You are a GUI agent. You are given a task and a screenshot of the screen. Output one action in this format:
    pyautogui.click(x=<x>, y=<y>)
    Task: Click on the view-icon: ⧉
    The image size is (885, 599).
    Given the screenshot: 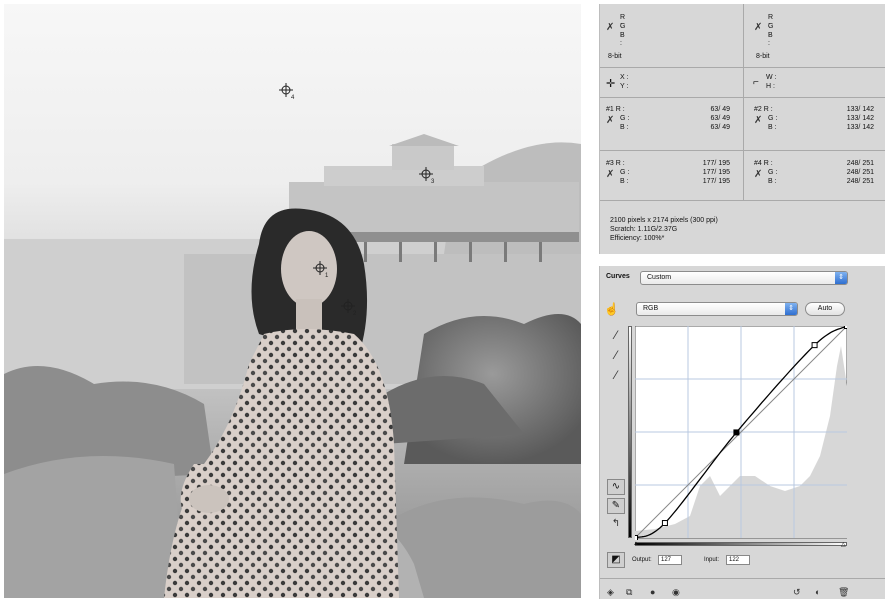 What is the action you would take?
    pyautogui.click(x=629, y=592)
    